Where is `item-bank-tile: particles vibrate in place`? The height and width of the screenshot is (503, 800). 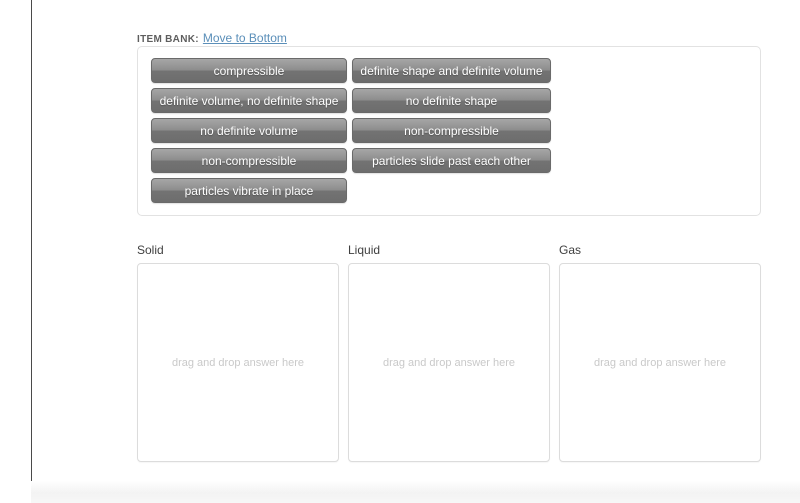 item-bank-tile: particles vibrate in place is located at coordinates (249, 190).